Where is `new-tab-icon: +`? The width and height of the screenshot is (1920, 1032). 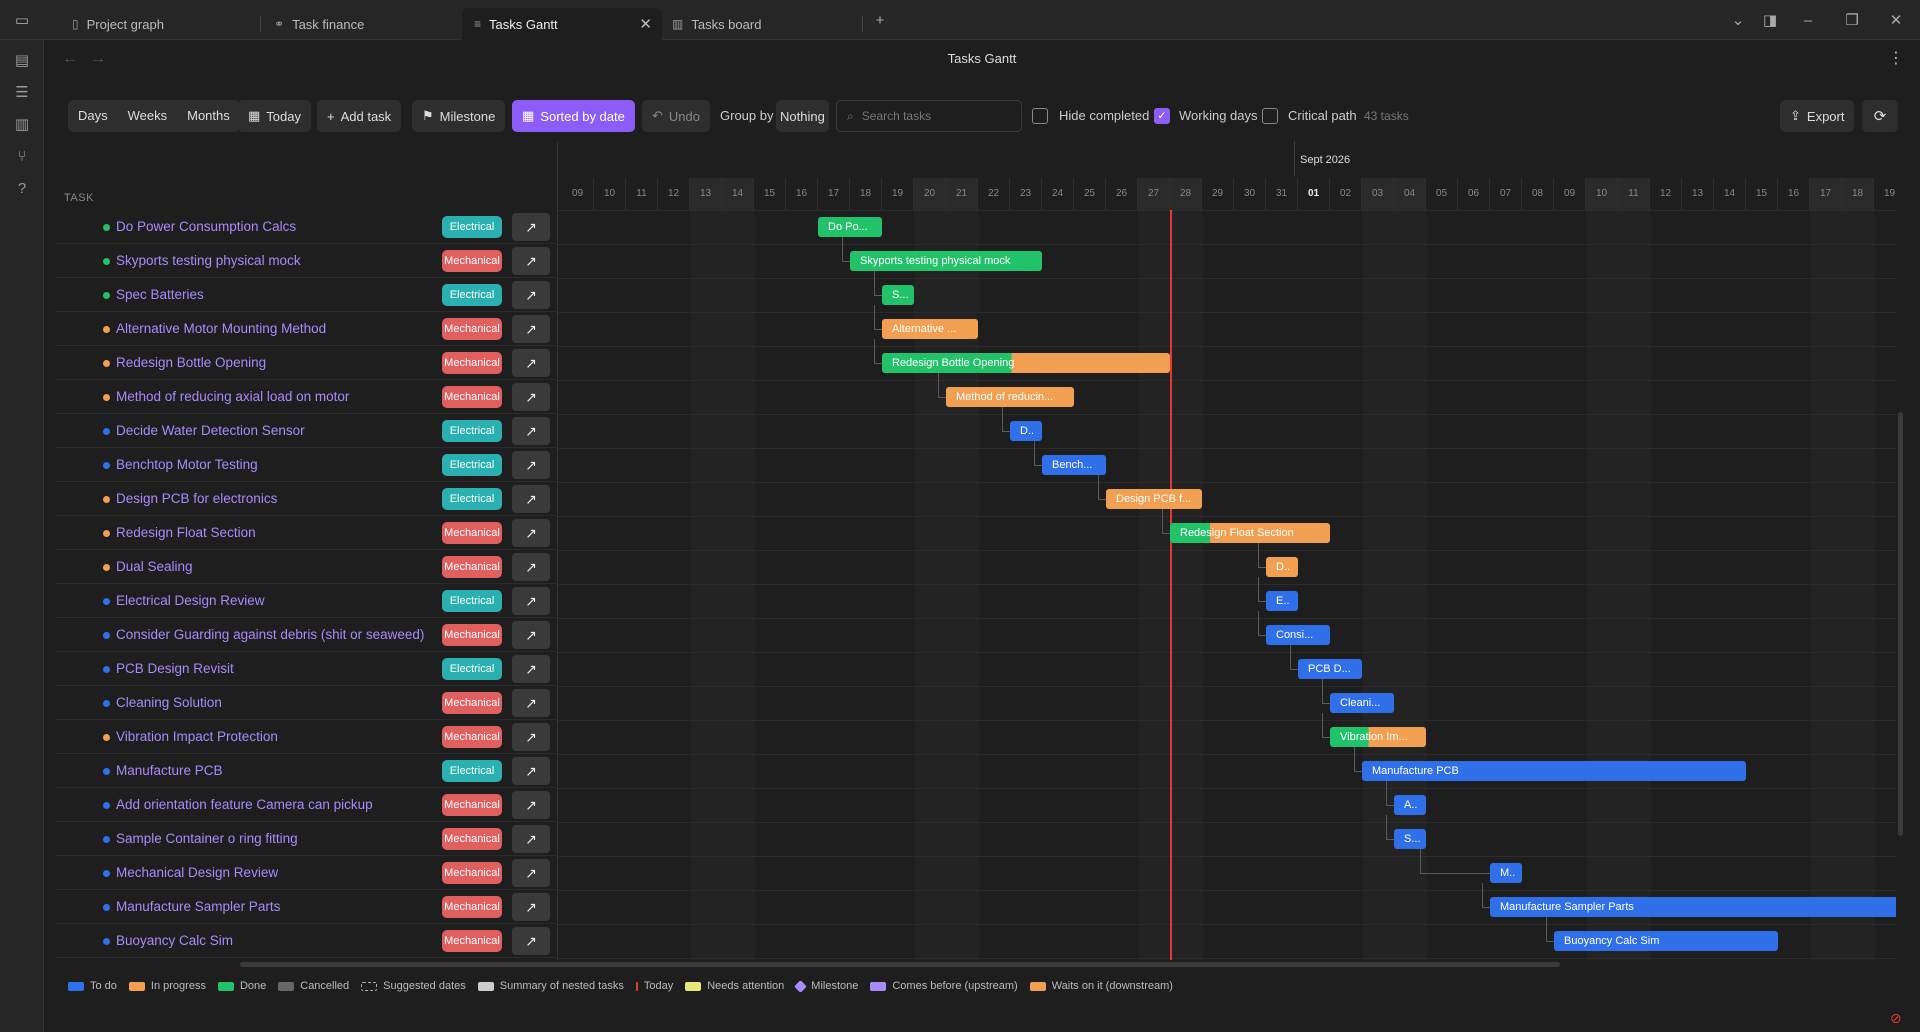
new-tab-icon: + is located at coordinates (880, 20).